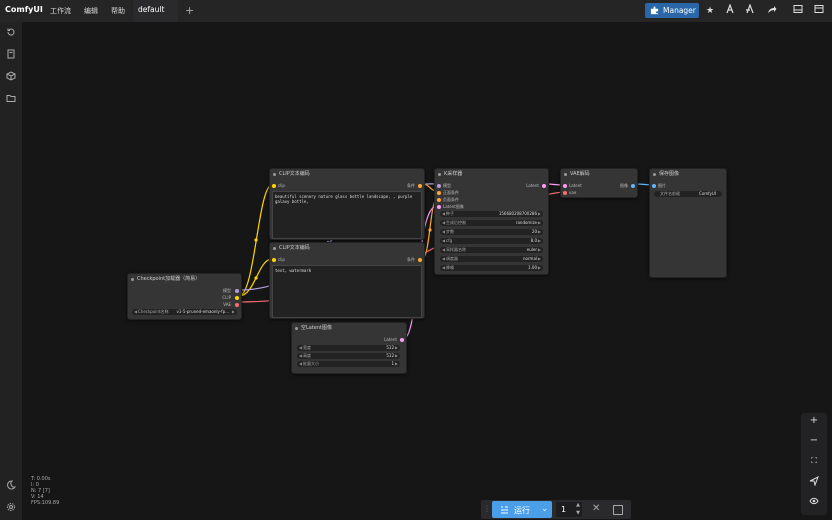  Describe the element at coordinates (814, 420) in the screenshot. I see `zoom-in-icon: +` at that location.